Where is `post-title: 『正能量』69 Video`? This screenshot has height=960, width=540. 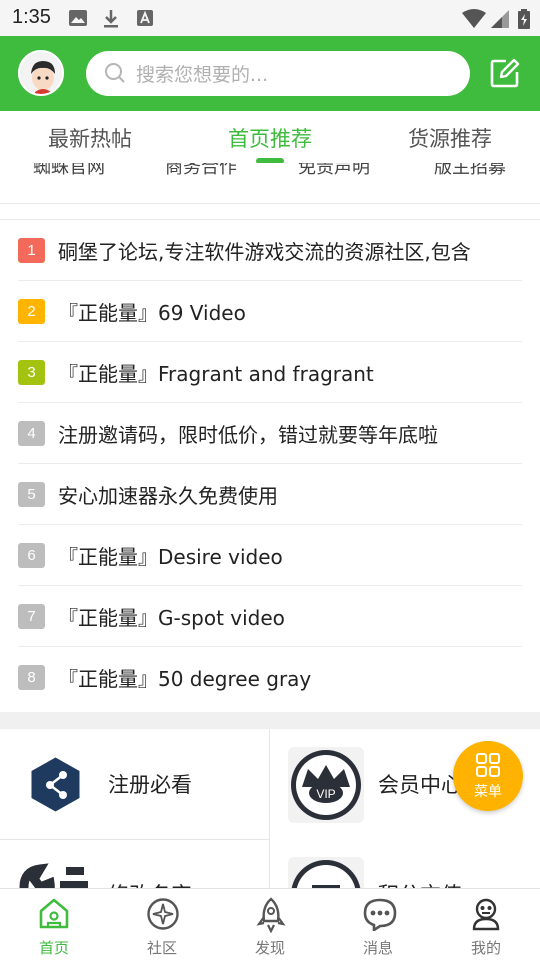
post-title: 『正能量』69 Video is located at coordinates (152, 313).